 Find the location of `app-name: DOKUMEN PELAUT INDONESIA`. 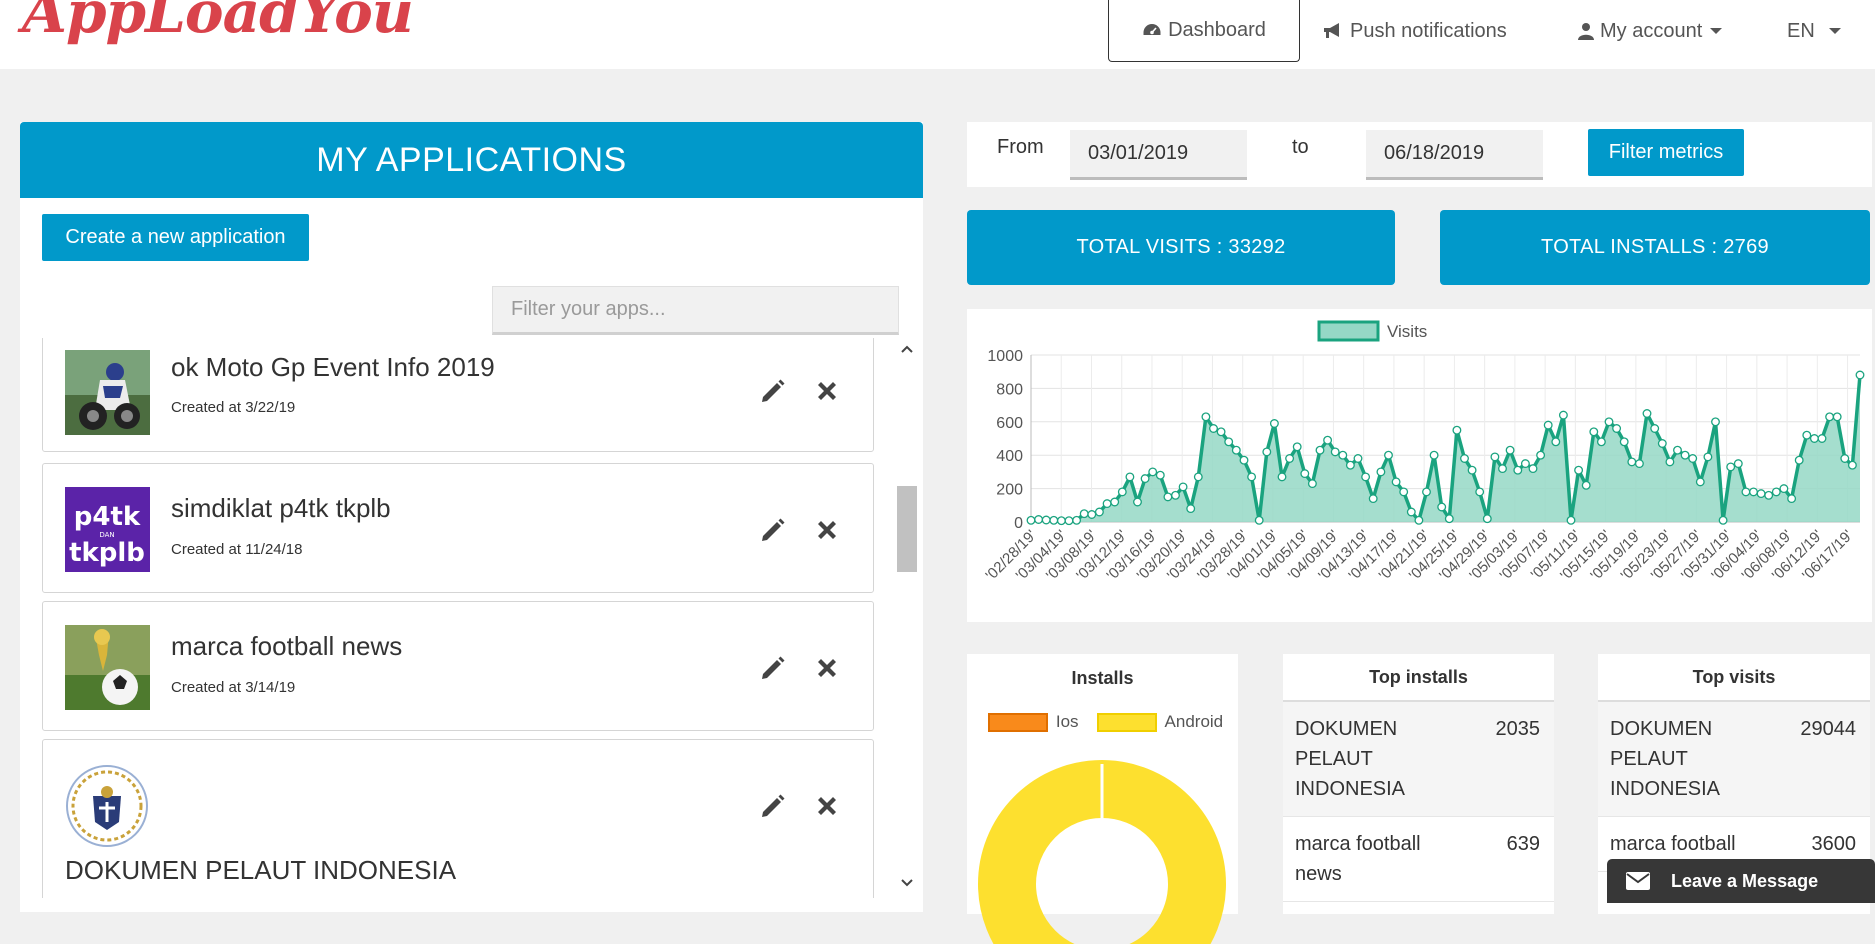

app-name: DOKUMEN PELAUT INDONESIA is located at coordinates (260, 870).